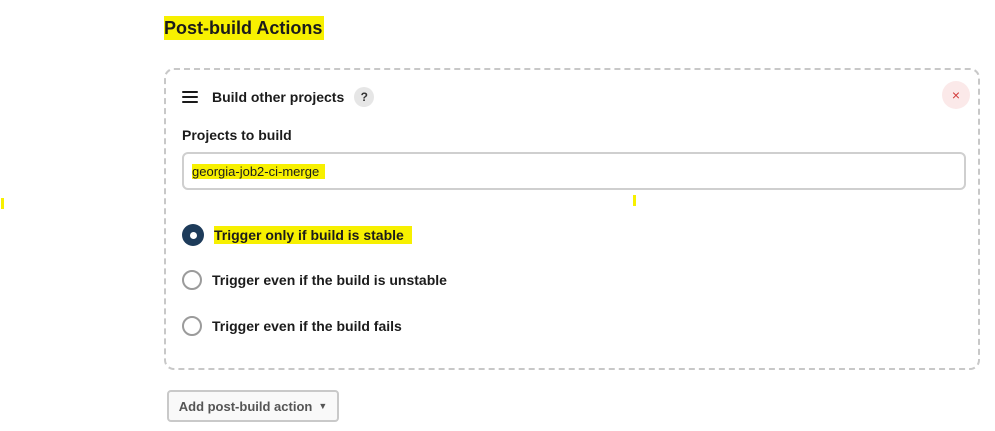 This screenshot has height=431, width=995. What do you see at coordinates (193, 235) in the screenshot?
I see `radio-button-checked` at bounding box center [193, 235].